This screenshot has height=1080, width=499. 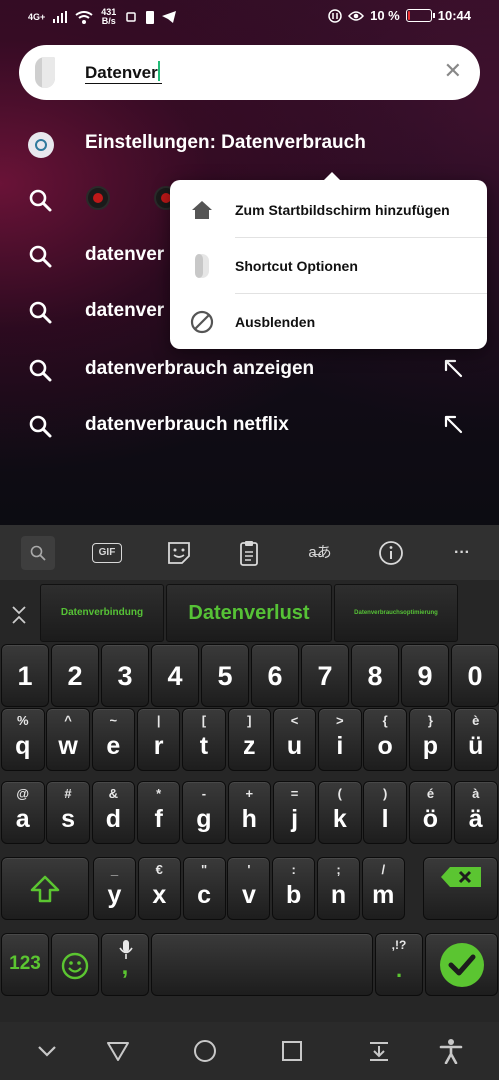 I want to click on key-ö: éö, so click(x=430, y=812).